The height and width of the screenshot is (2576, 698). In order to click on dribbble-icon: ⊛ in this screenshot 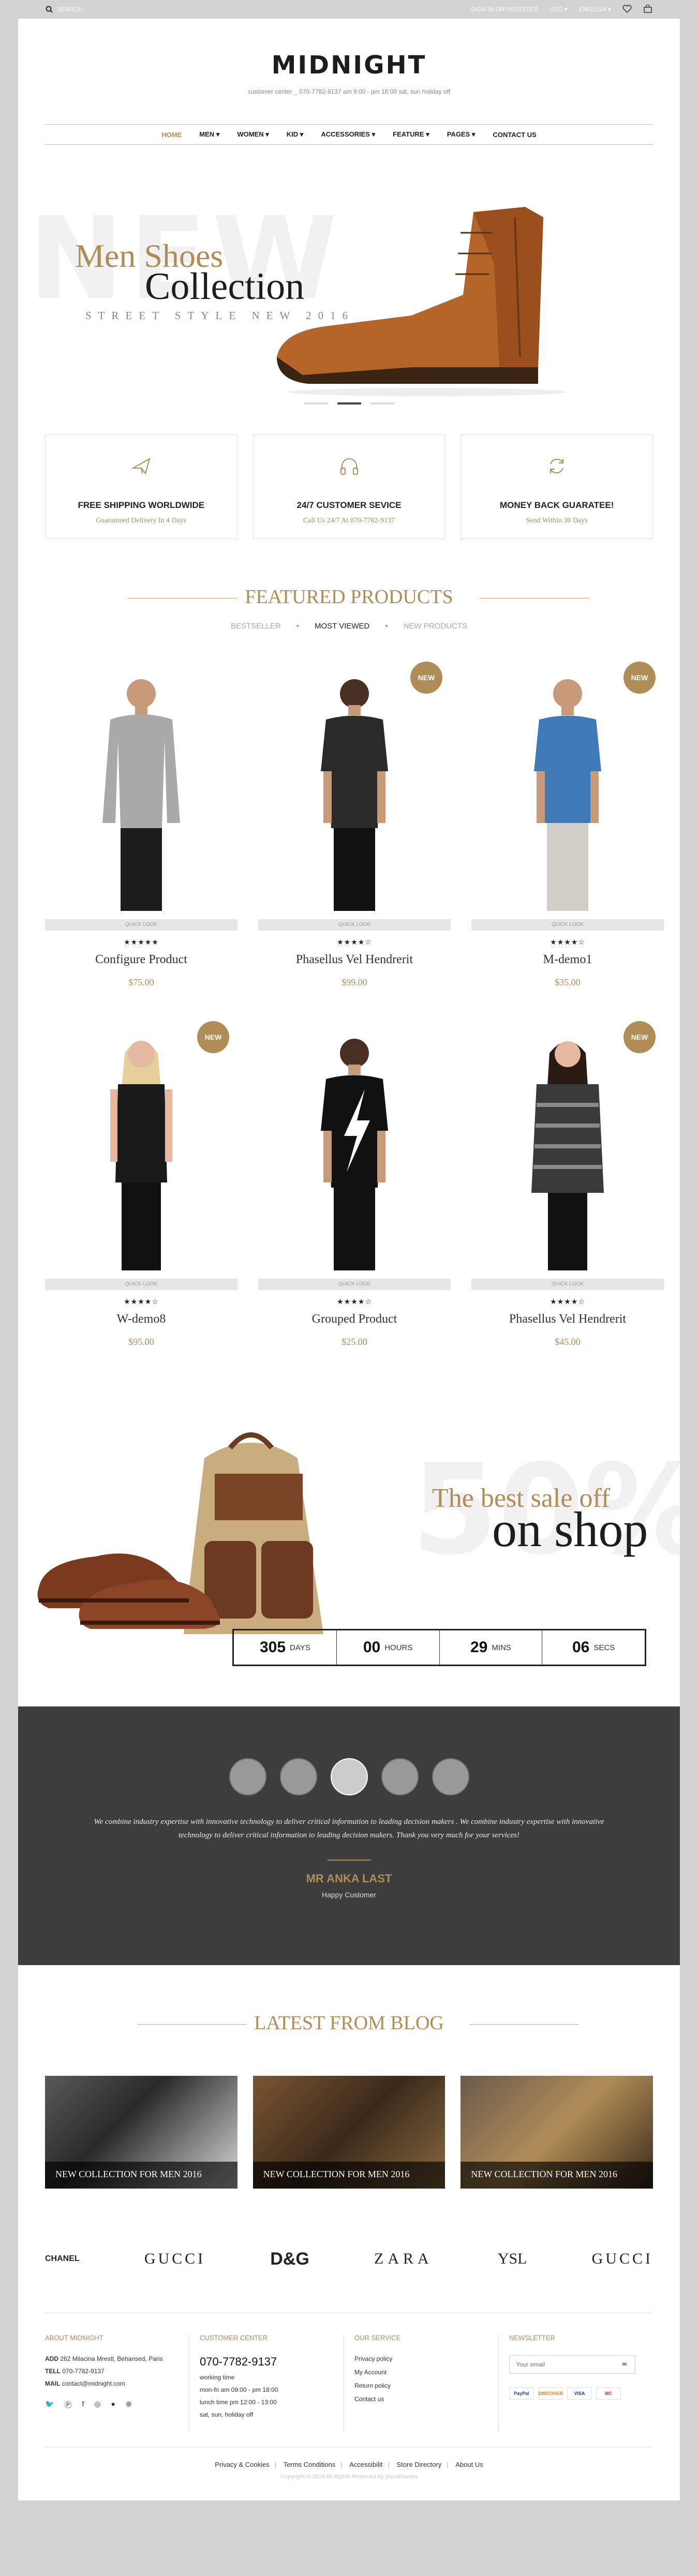, I will do `click(129, 2405)`.